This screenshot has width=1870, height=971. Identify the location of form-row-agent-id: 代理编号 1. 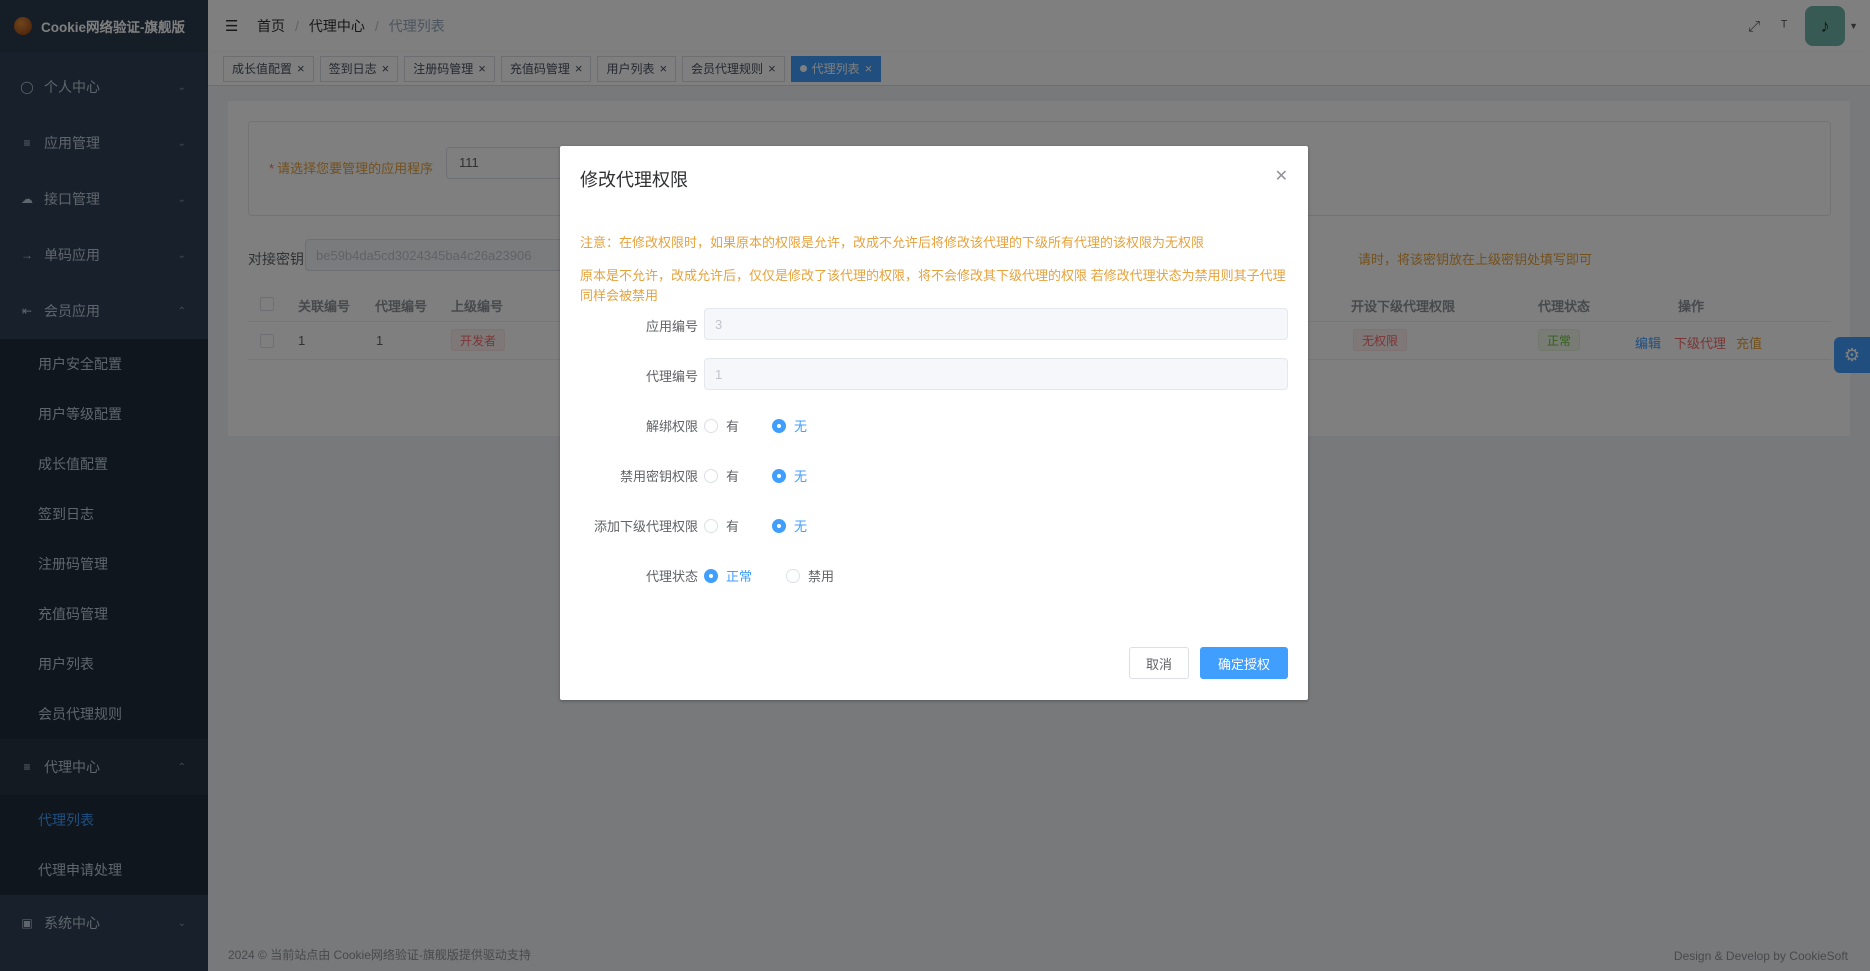
(934, 374).